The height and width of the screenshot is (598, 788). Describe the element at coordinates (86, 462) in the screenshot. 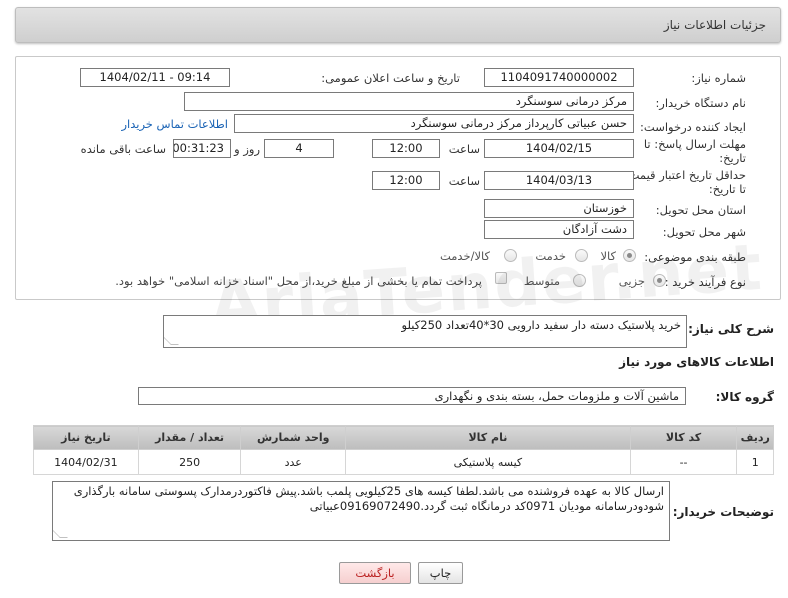

I see `cell-date: 1404/02/31` at that location.